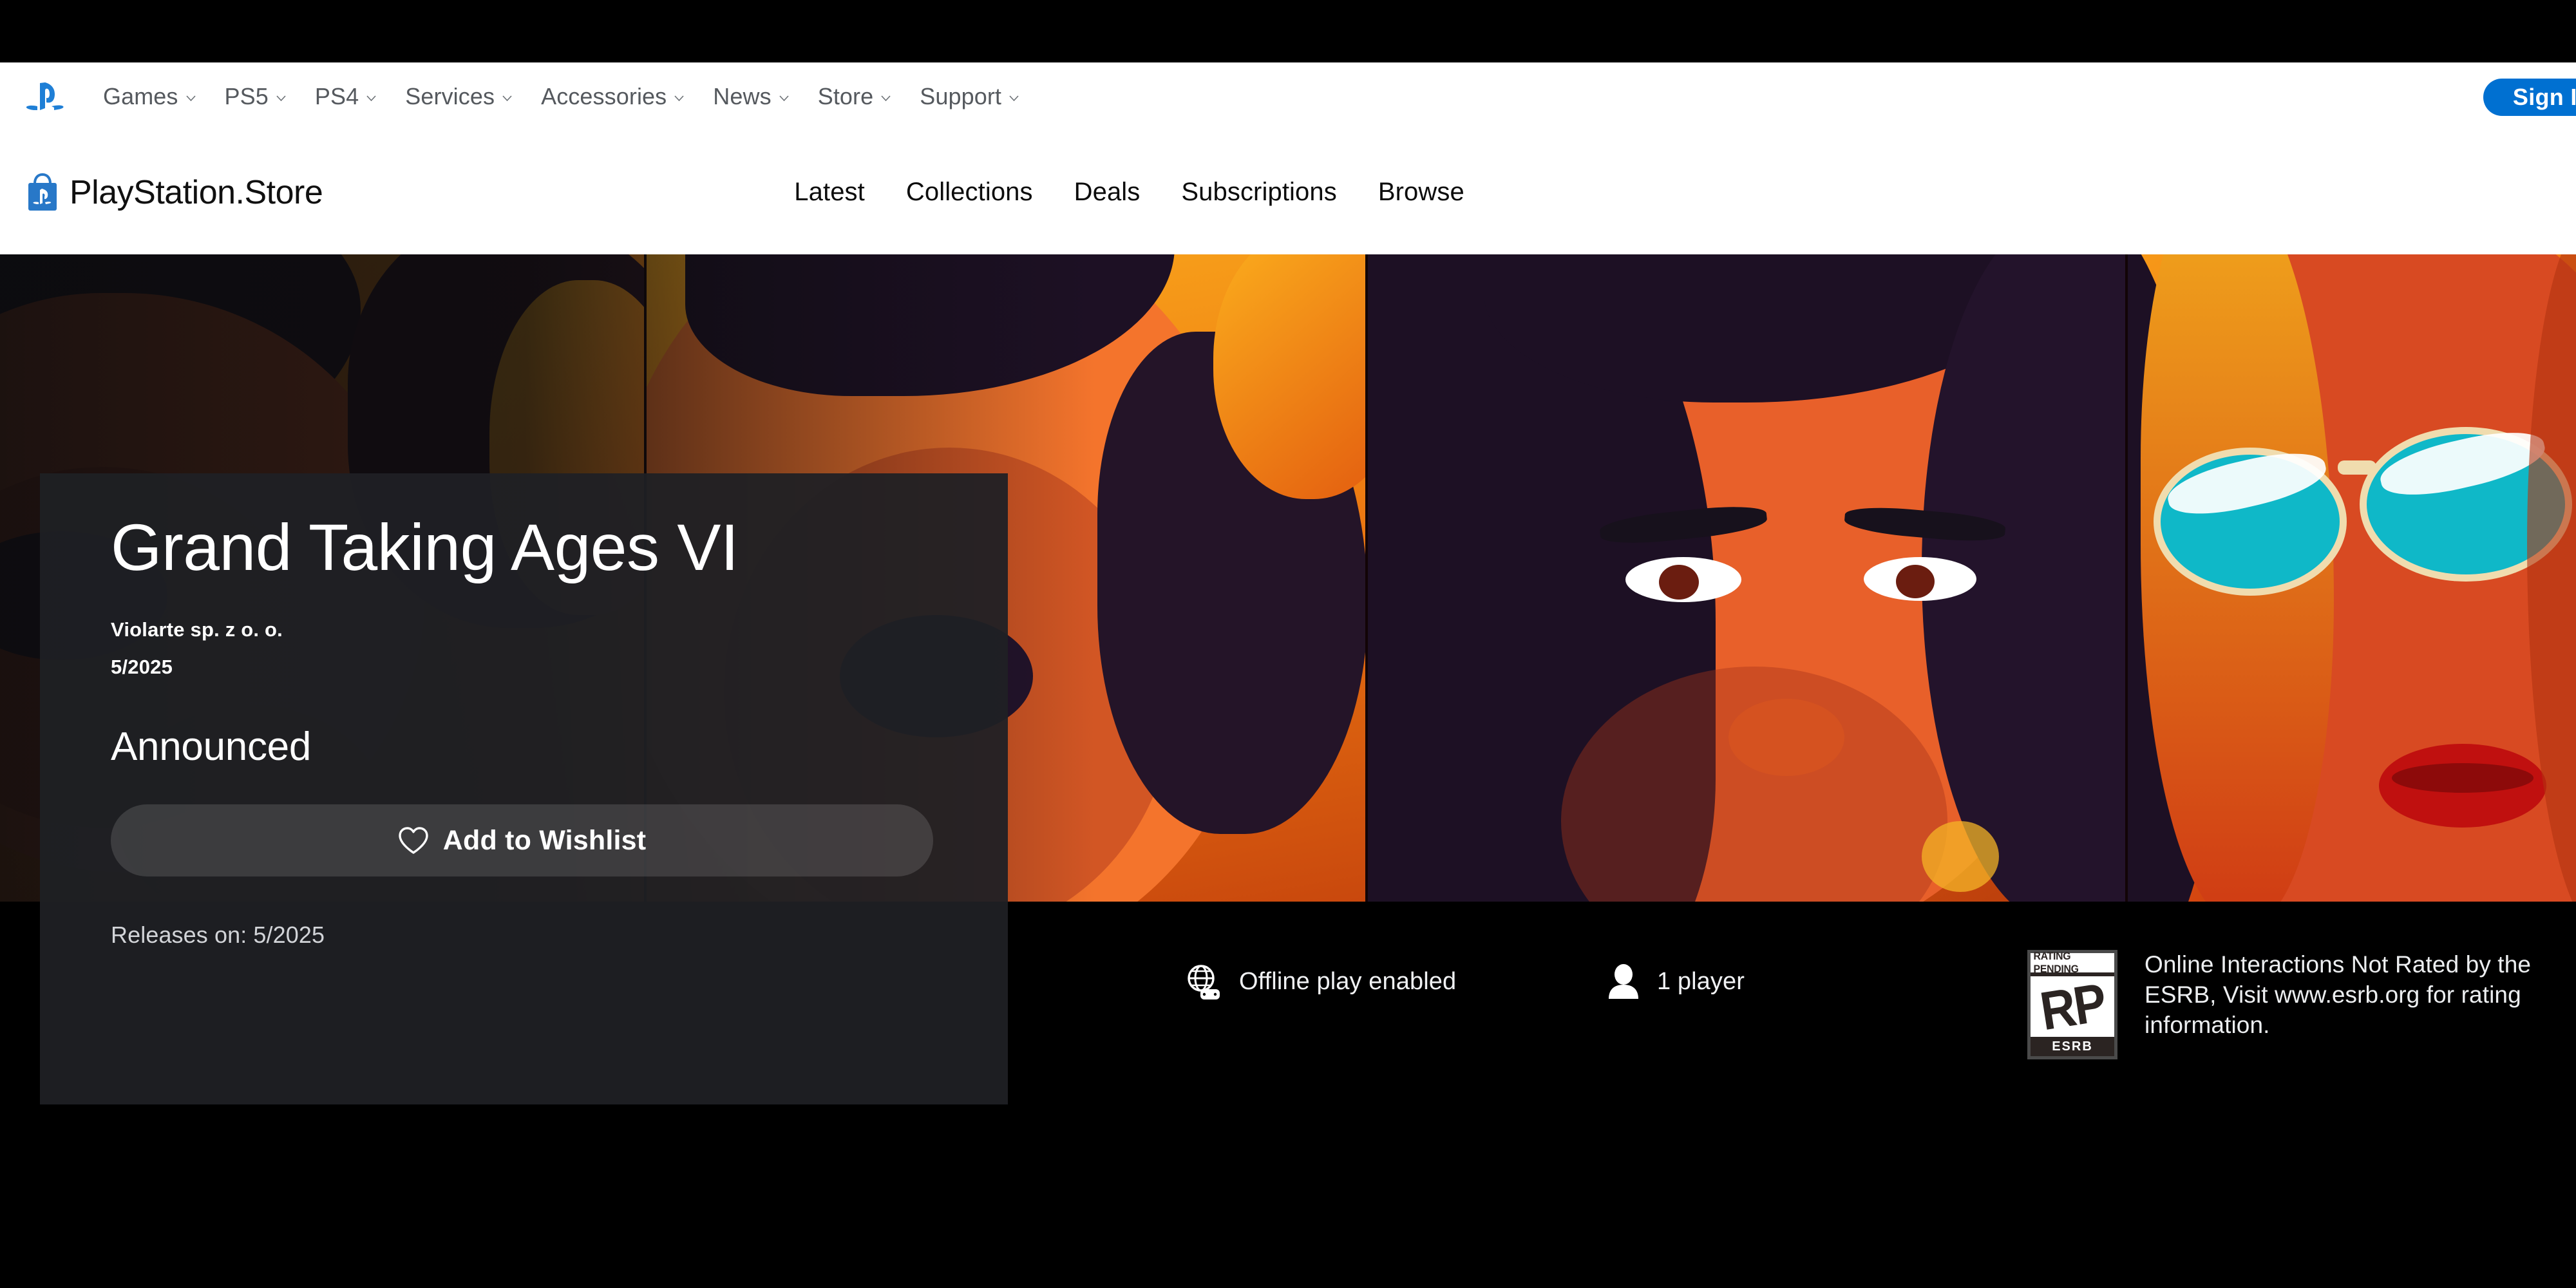 Image resolution: width=2576 pixels, height=1288 pixels. What do you see at coordinates (218, 936) in the screenshot?
I see `releases-on-text: Releases on: 5/2025` at bounding box center [218, 936].